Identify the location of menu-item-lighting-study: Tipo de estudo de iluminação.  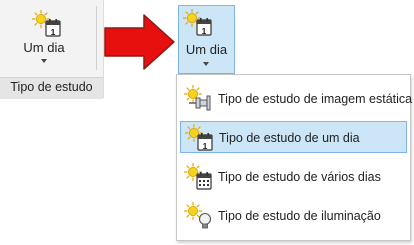
(293, 216).